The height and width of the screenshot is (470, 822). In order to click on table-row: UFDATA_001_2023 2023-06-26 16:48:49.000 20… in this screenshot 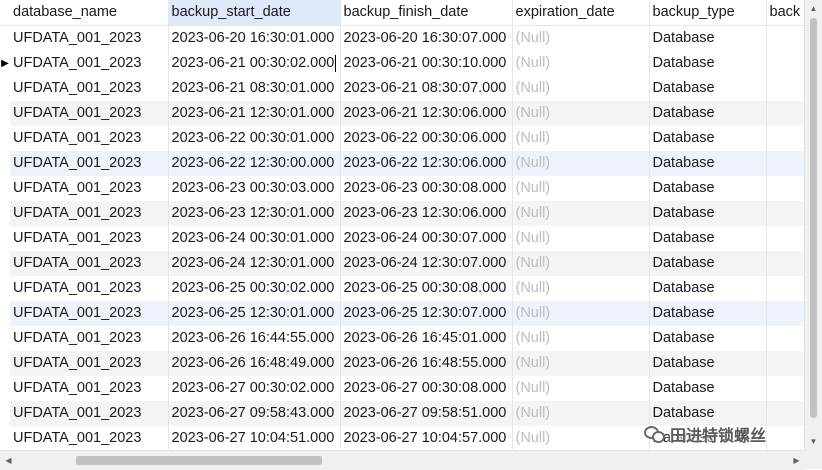, I will do `click(411, 363)`.